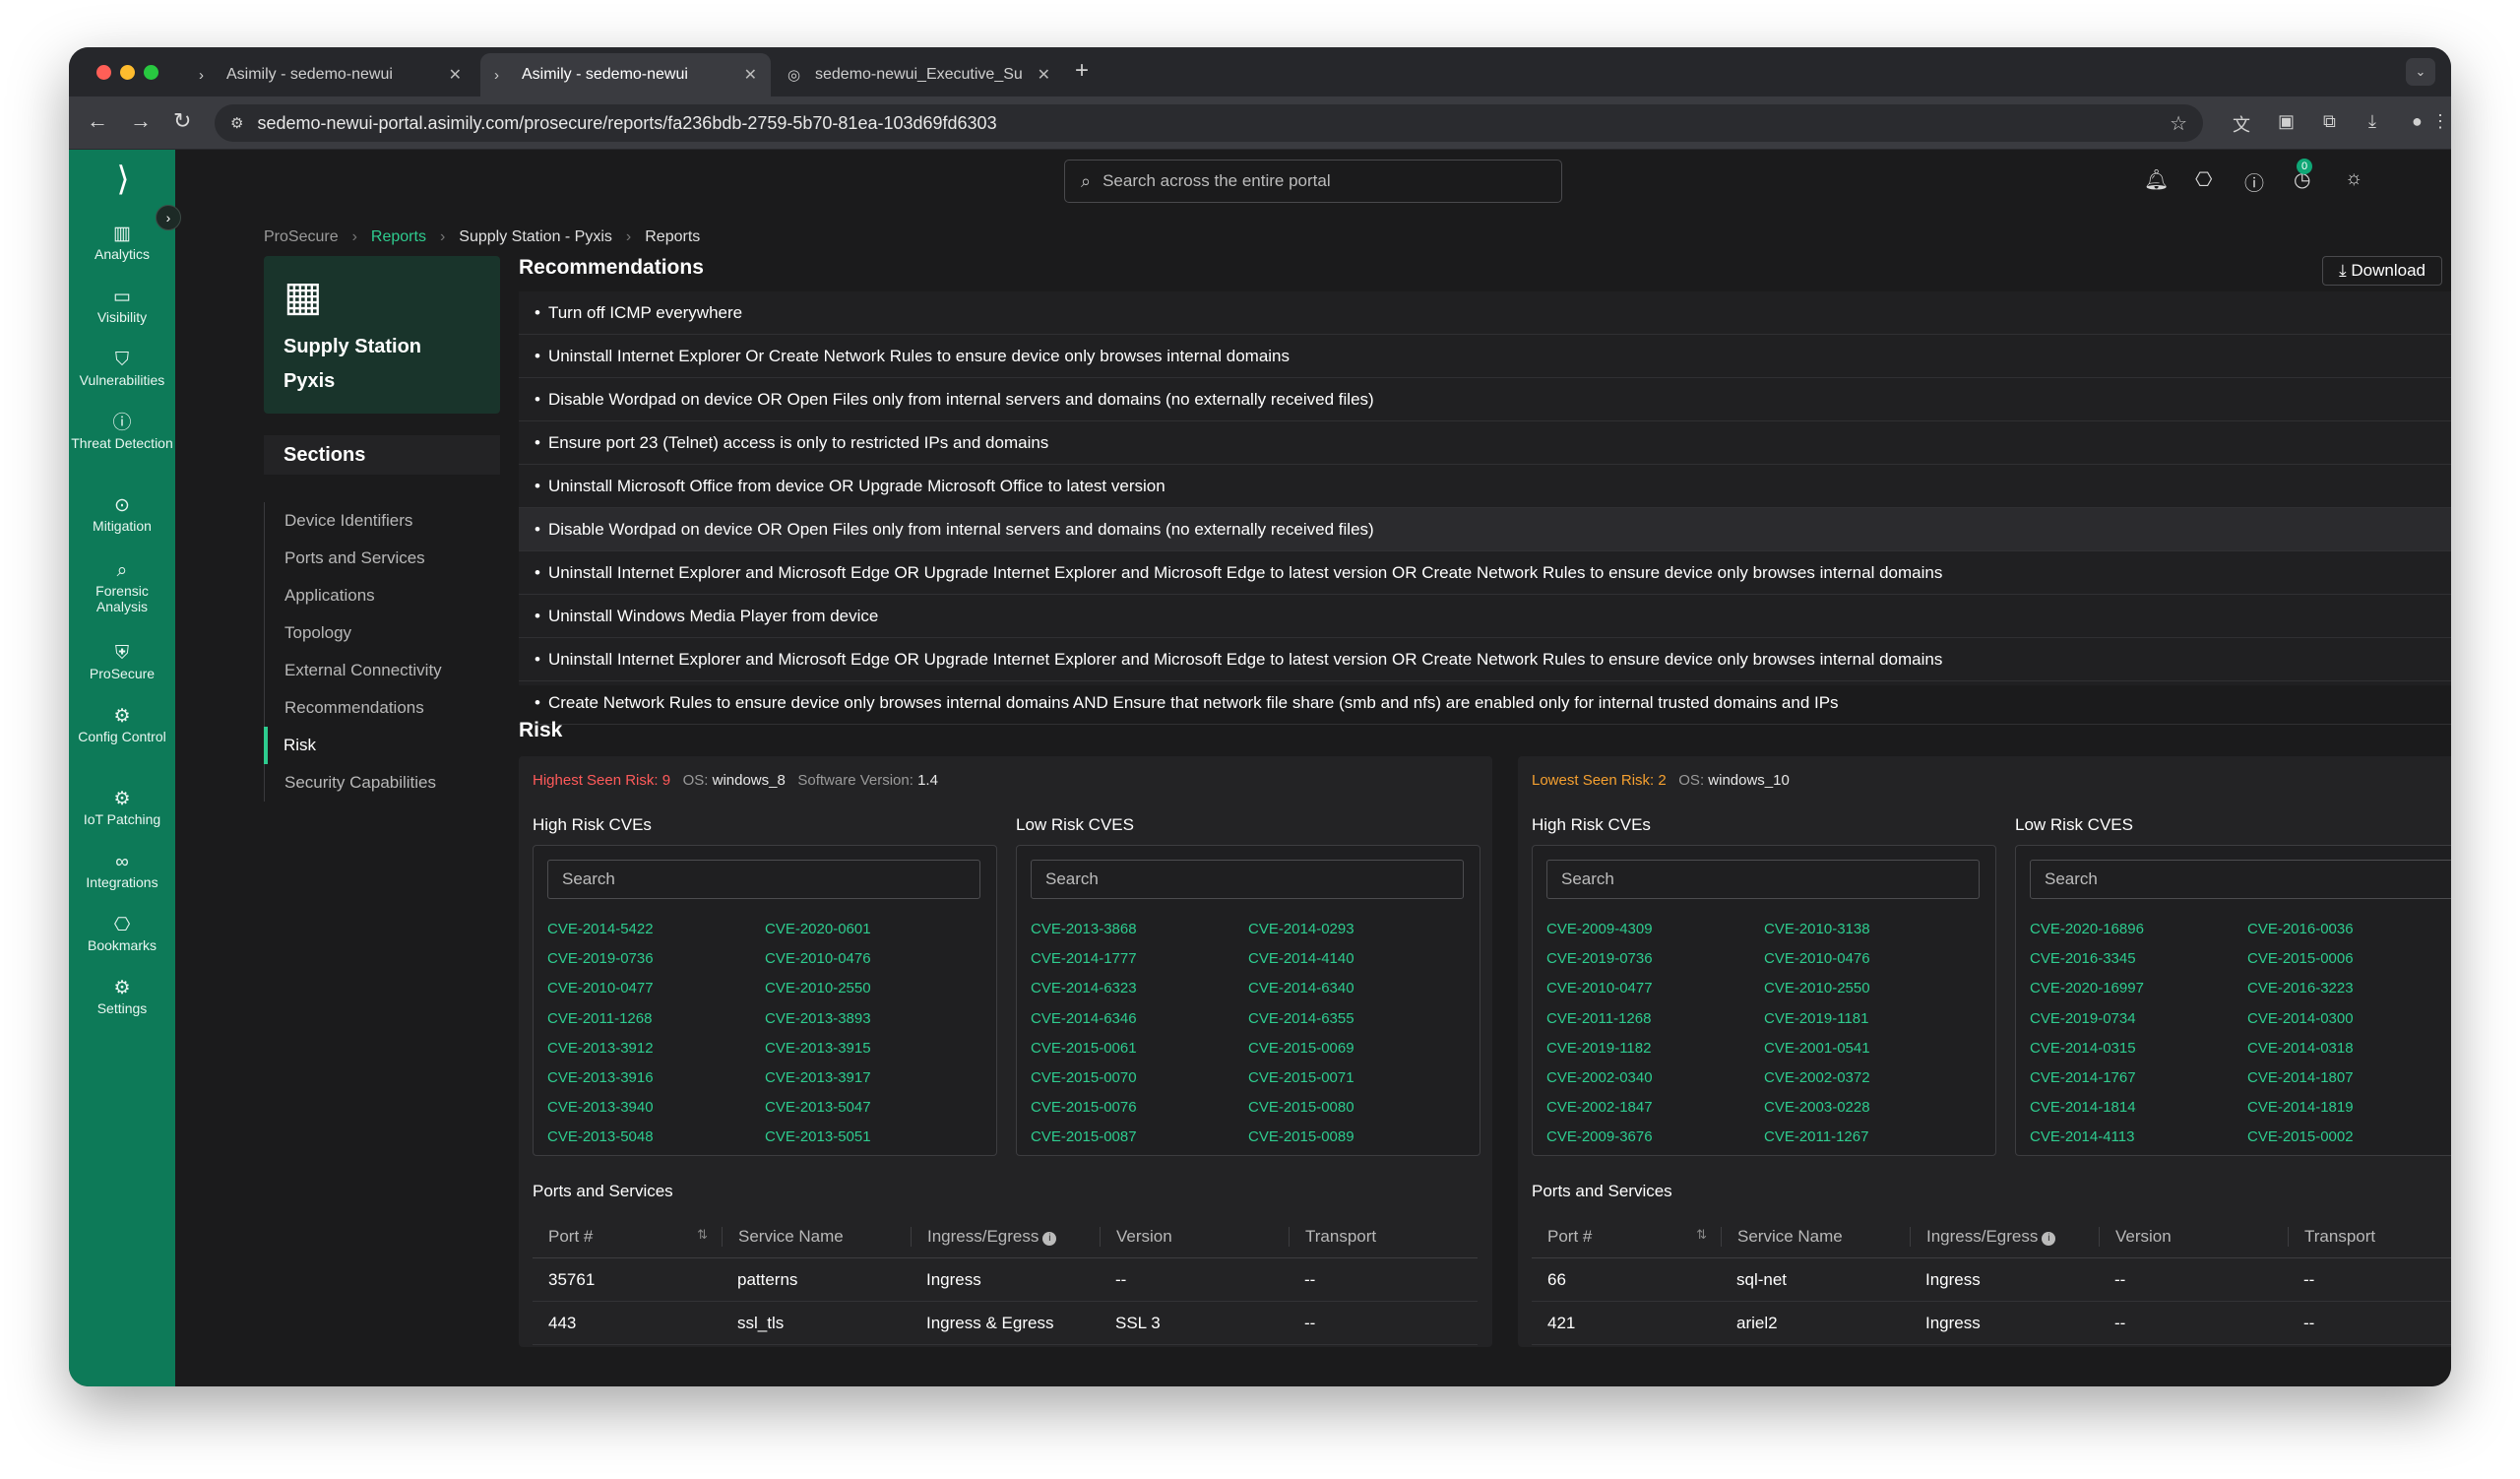 This screenshot has width=2520, height=1479. I want to click on cve-link: CVE-2009-3676, so click(1655, 1138).